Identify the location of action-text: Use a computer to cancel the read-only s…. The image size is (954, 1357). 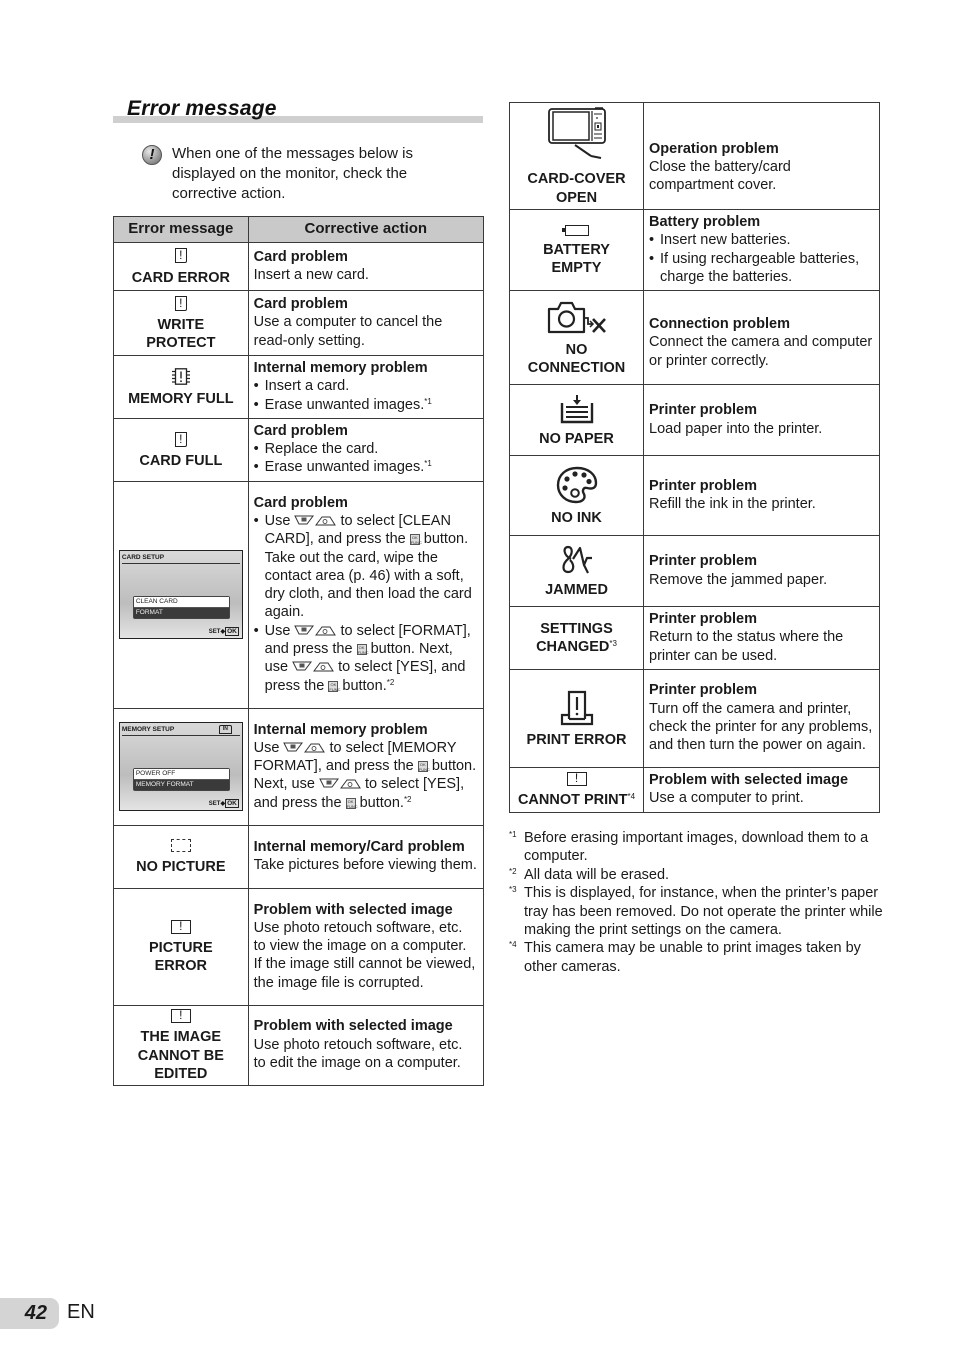
(348, 331).